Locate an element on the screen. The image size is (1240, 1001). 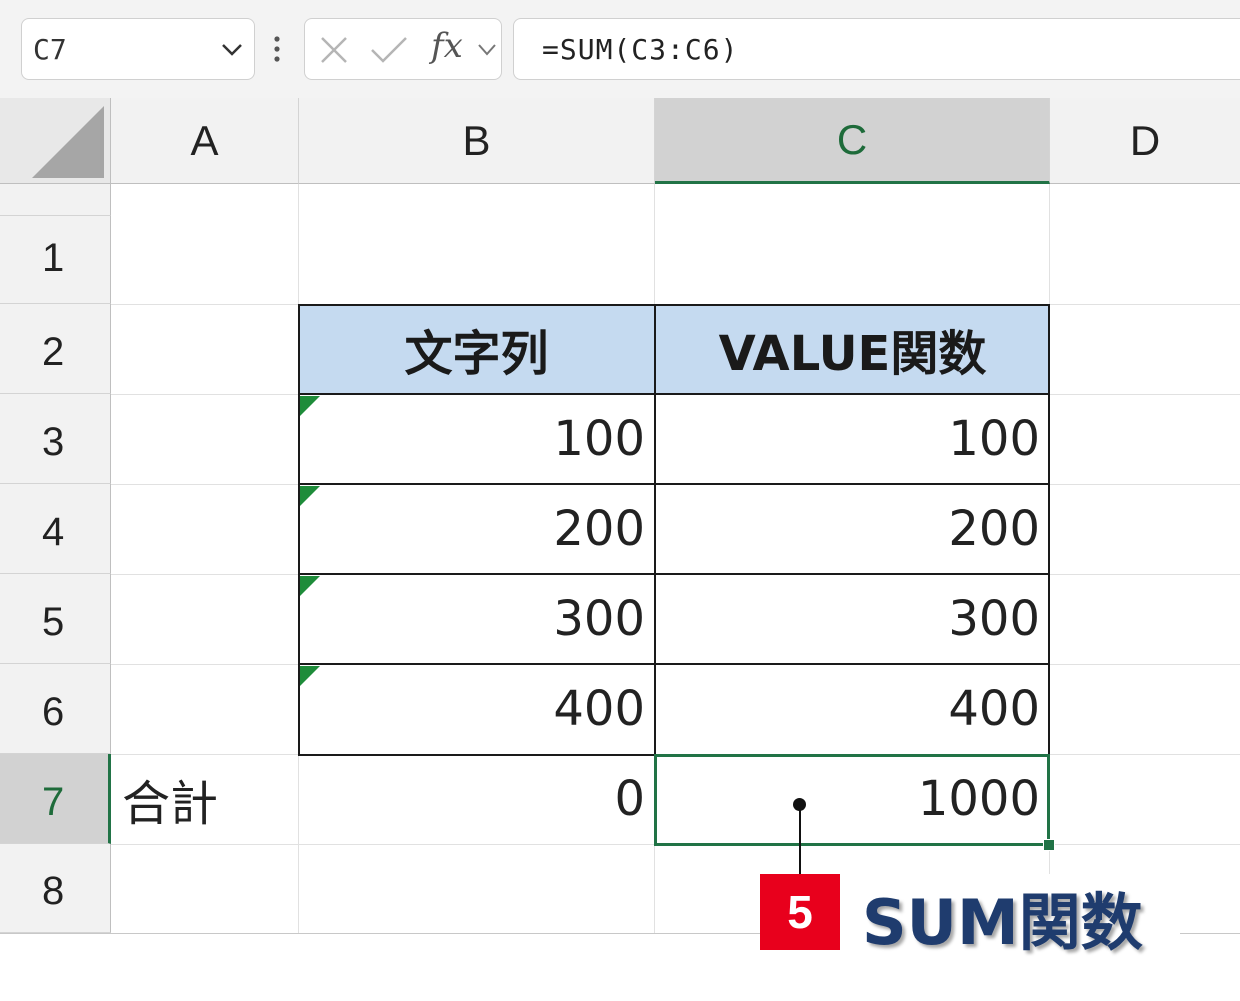
row-header-7: 7 is located at coordinates (55, 799).